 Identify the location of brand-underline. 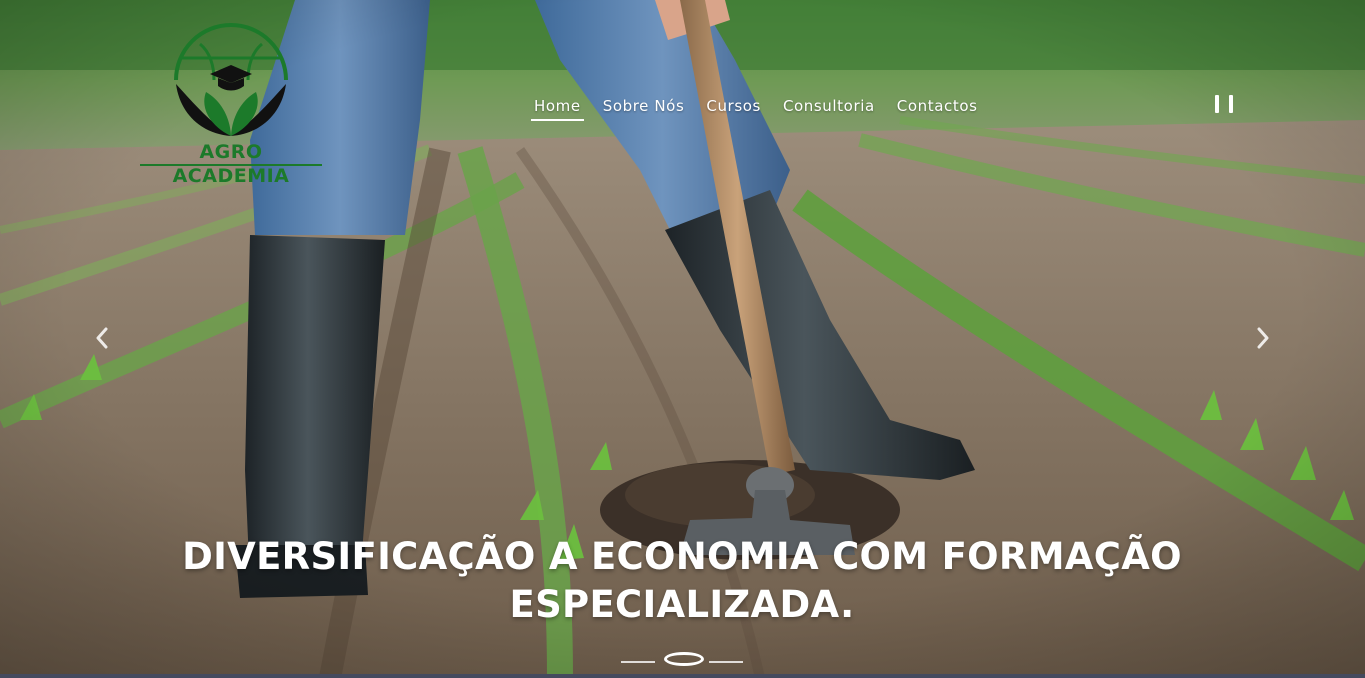
(231, 165).